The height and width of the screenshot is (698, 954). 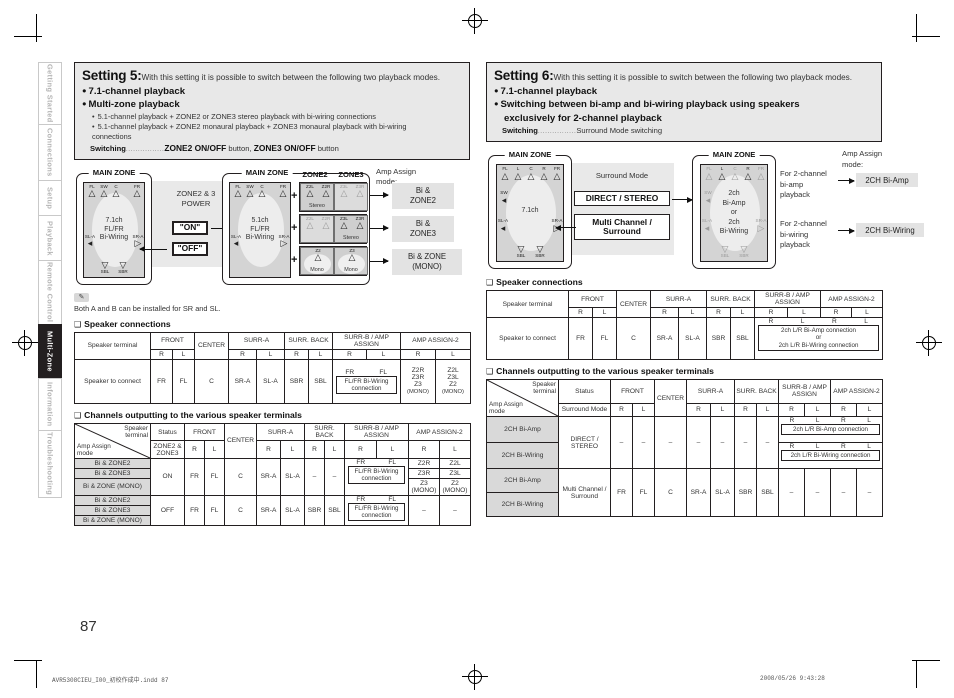 What do you see at coordinates (112, 520) in the screenshot?
I see `mode-bi-zone-mono: Bi & ZONE (MONO)` at bounding box center [112, 520].